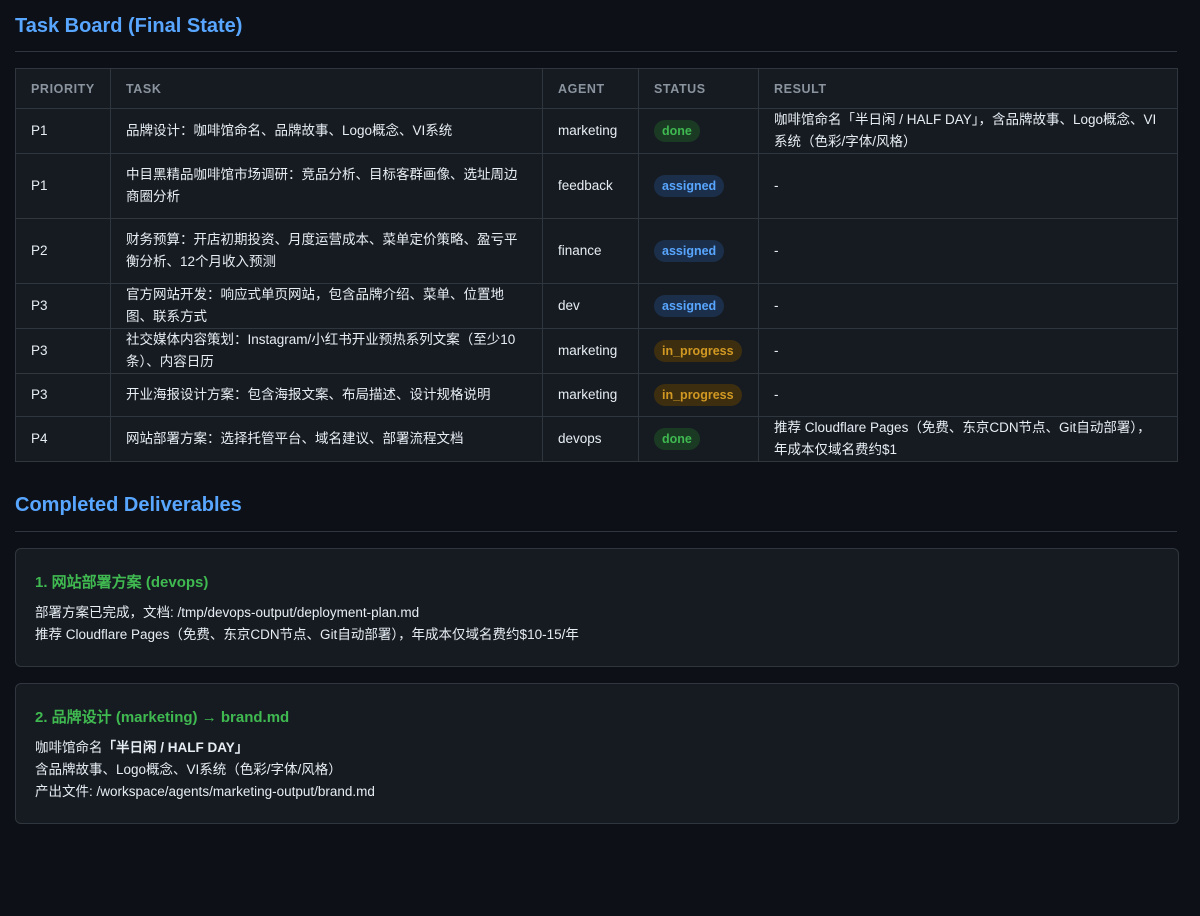 The height and width of the screenshot is (916, 1200). I want to click on column-header-result: RESULT, so click(968, 88).